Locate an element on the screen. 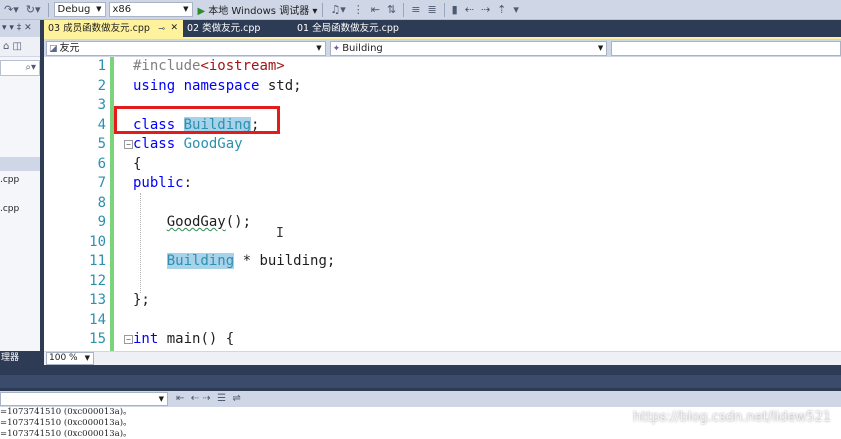 The width and height of the screenshot is (841, 439). comment-icon: ≡ is located at coordinates (415, 10).